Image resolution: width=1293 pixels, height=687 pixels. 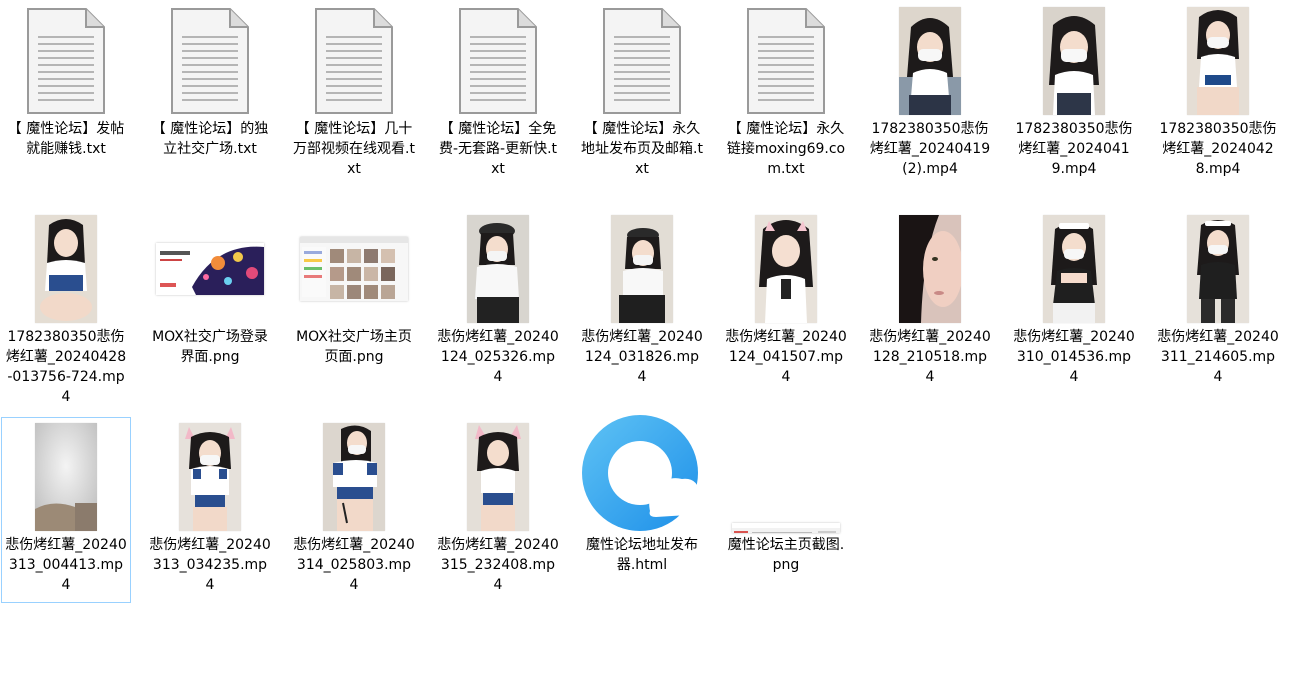 I want to click on file-item: 【 魔性论坛】永久地址发布页及邮箱.txt, so click(x=642, y=94).